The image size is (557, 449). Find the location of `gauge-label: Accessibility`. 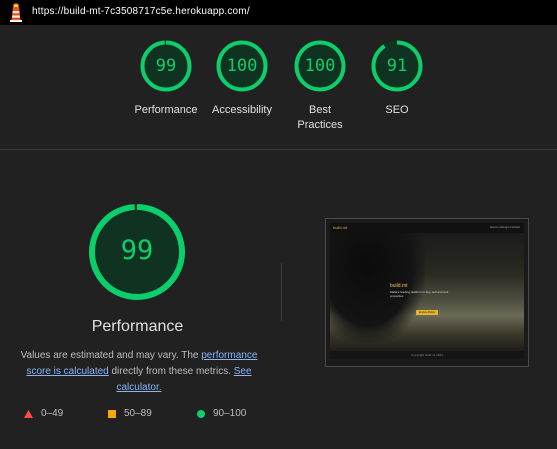

gauge-label: Accessibility is located at coordinates (242, 110).